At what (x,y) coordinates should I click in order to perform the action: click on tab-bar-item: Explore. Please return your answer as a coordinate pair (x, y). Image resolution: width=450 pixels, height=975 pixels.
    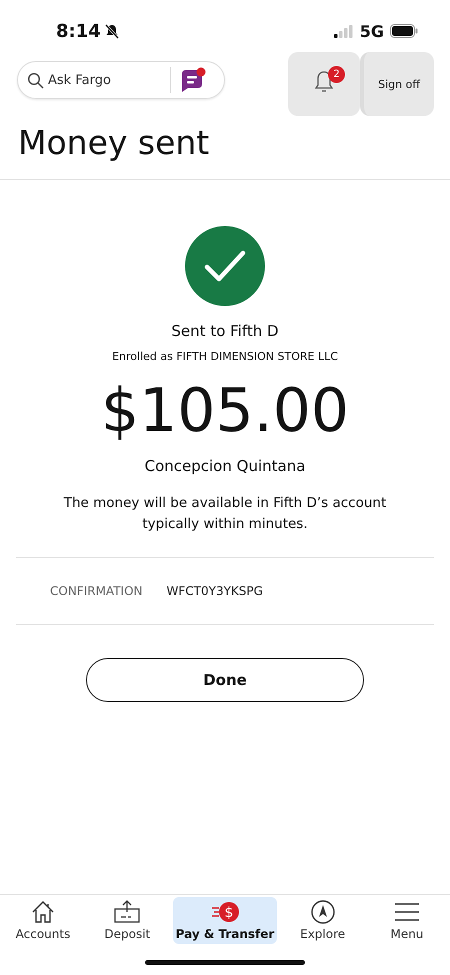
    Looking at the image, I should click on (323, 920).